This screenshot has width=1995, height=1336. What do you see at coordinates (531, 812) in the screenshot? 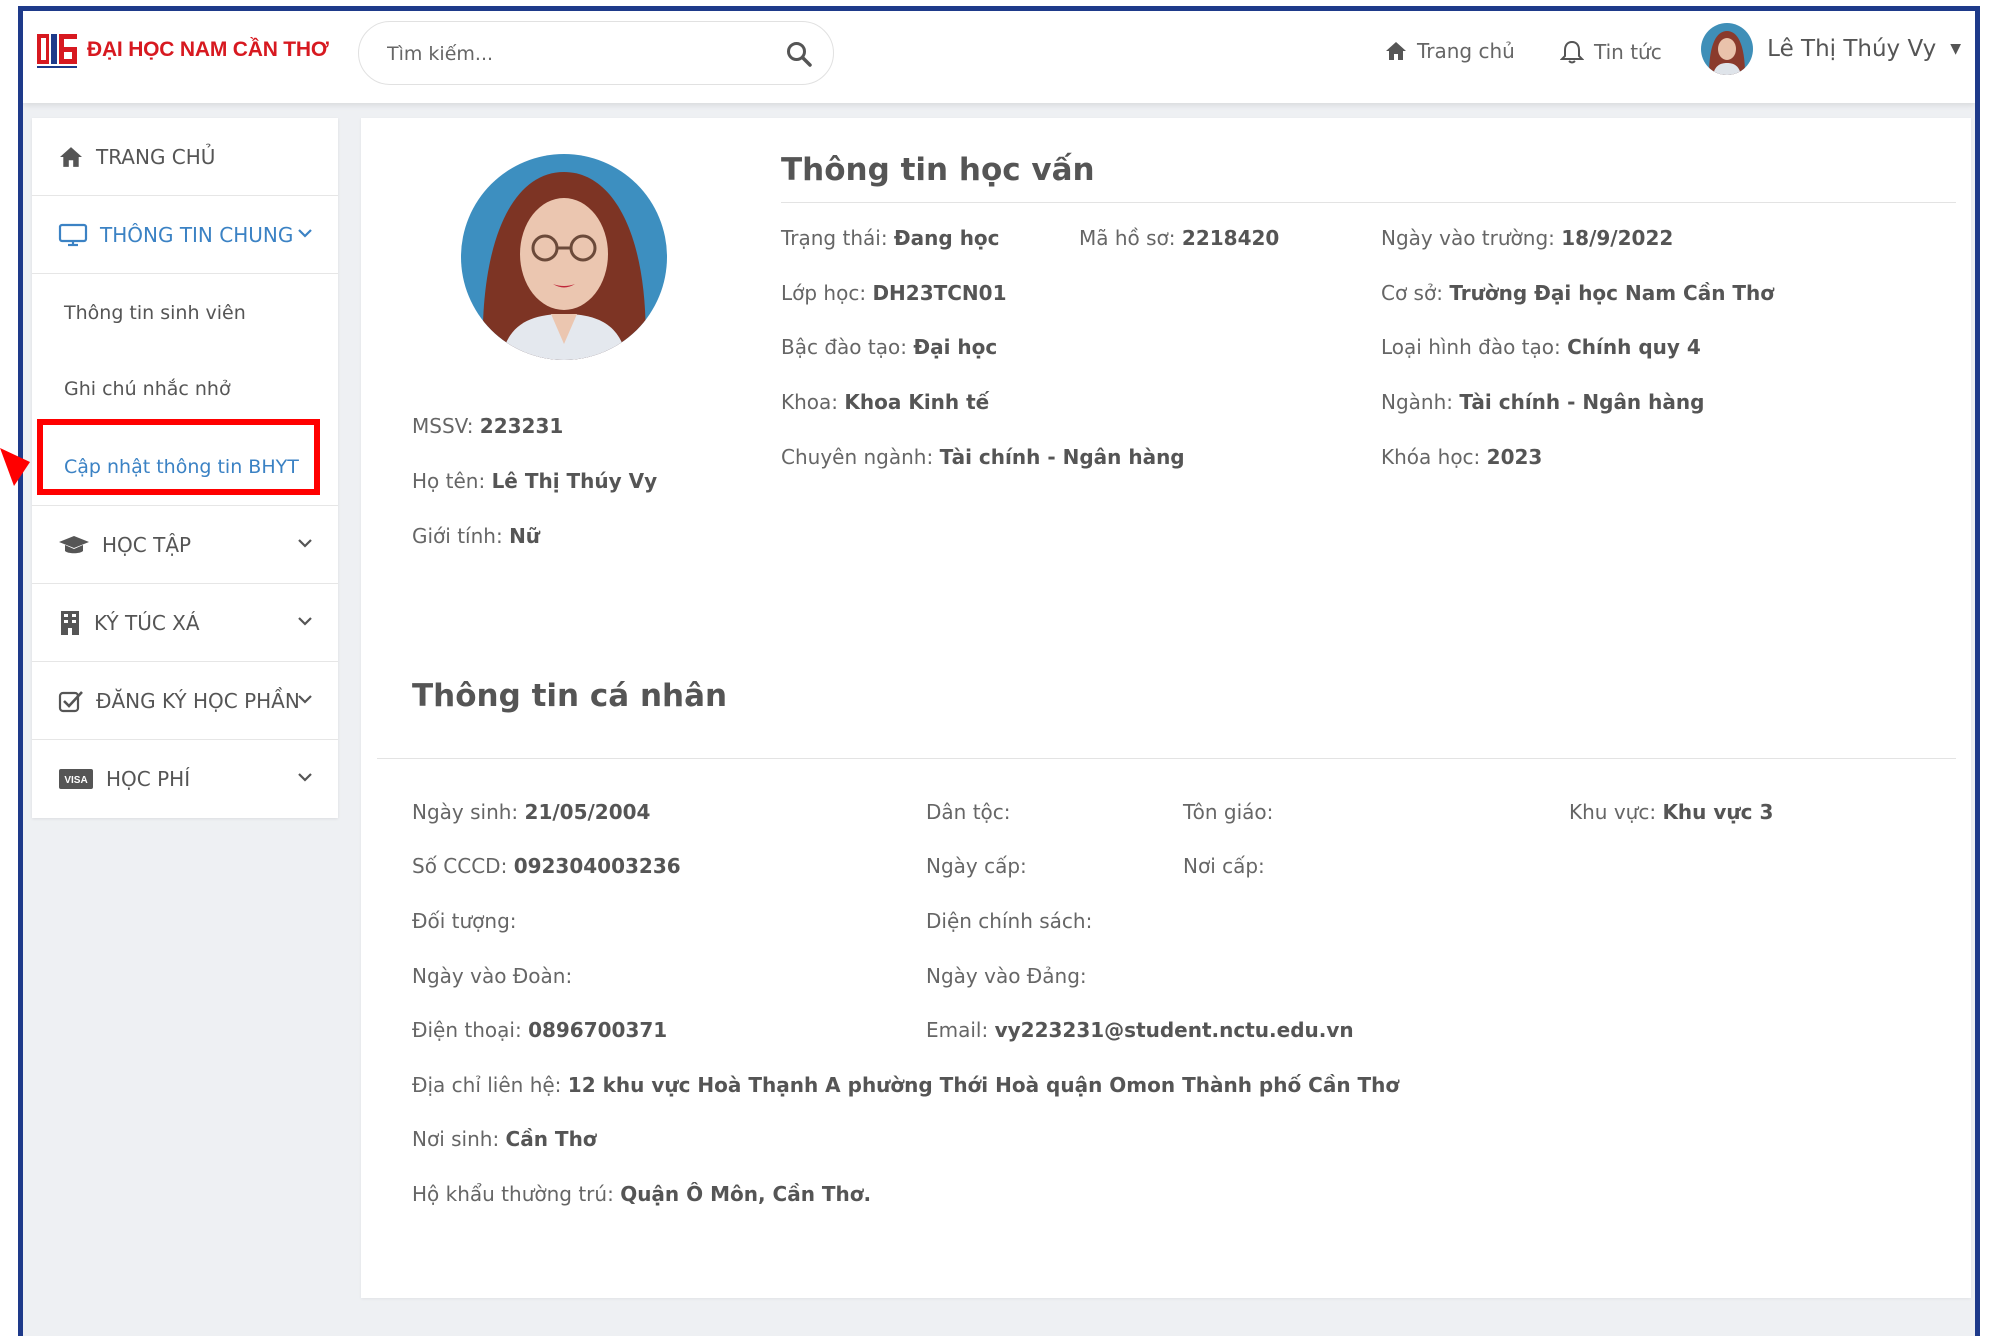
I see `field-dob: Ngày sinh: 21/05/2004` at bounding box center [531, 812].